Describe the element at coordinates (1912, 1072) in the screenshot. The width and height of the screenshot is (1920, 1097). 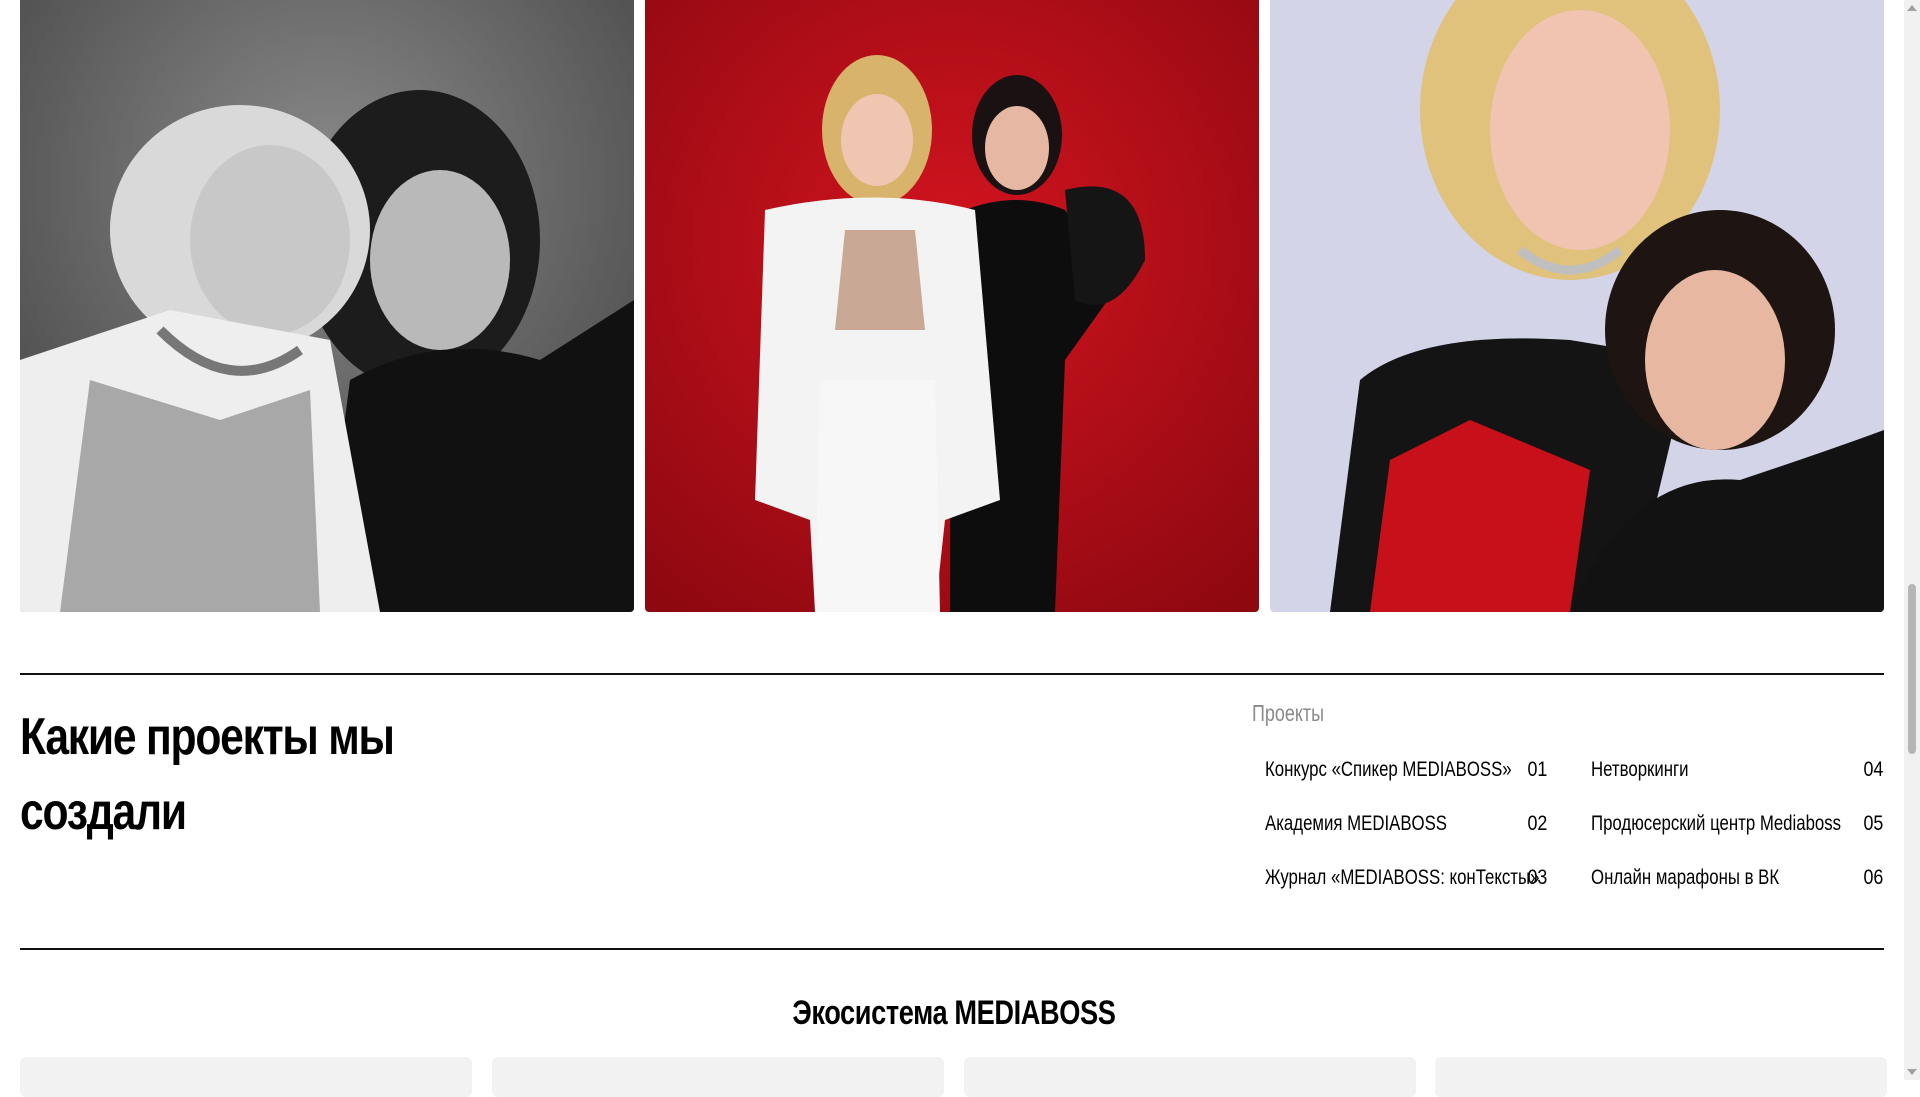
I see `scroll-down-arrow-icon` at that location.